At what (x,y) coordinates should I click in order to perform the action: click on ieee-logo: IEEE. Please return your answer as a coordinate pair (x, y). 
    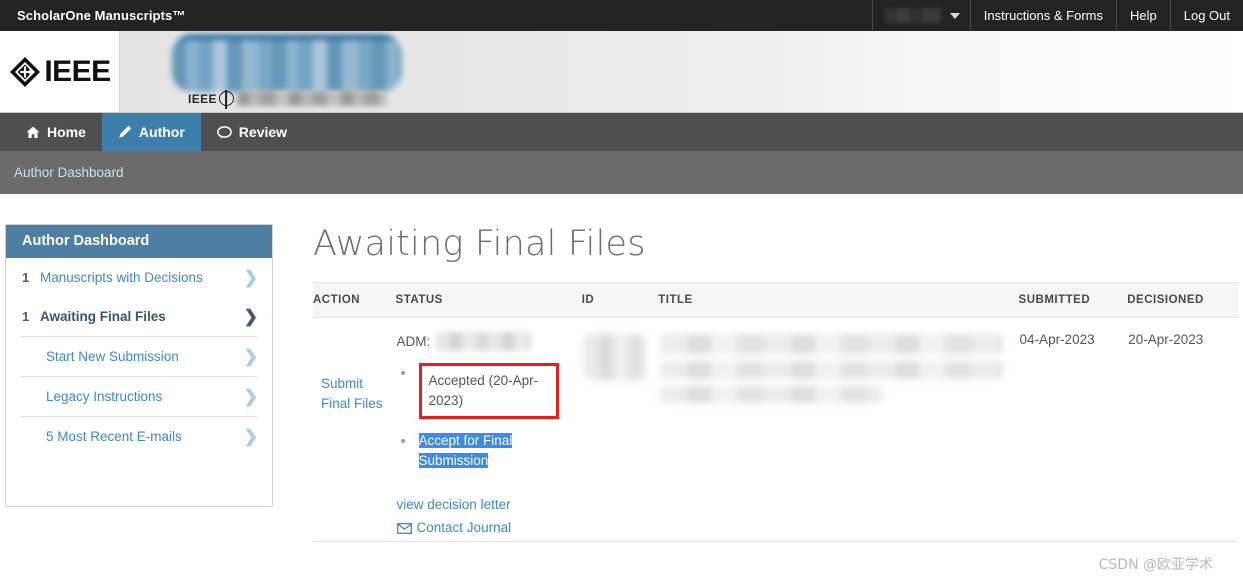
    Looking at the image, I should click on (59, 71).